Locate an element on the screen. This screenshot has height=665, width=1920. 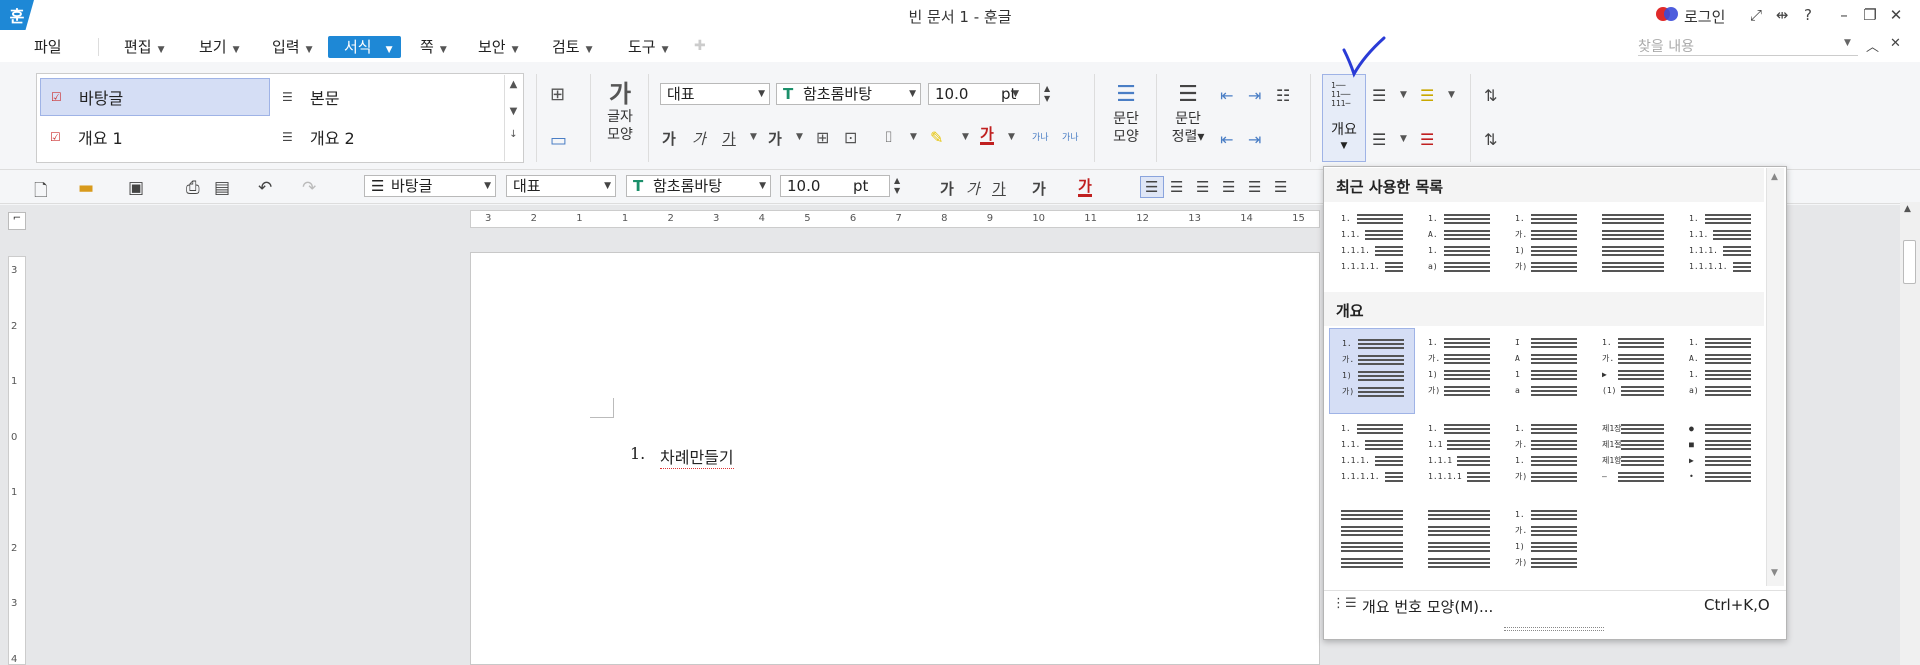
outline-thumb: 1. 가. ▶ (1) is located at coordinates (1633, 371).